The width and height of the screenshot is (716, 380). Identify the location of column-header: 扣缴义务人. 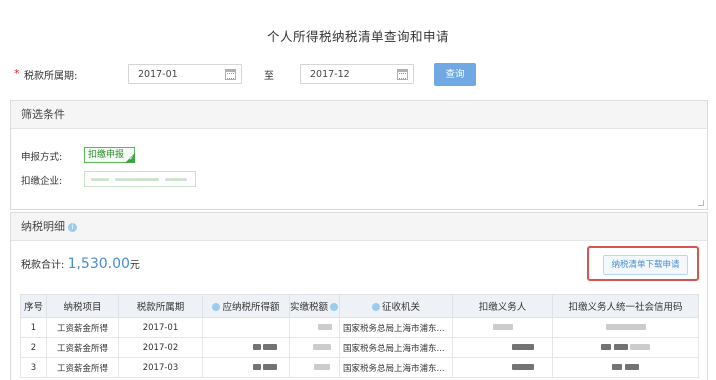
(502, 306).